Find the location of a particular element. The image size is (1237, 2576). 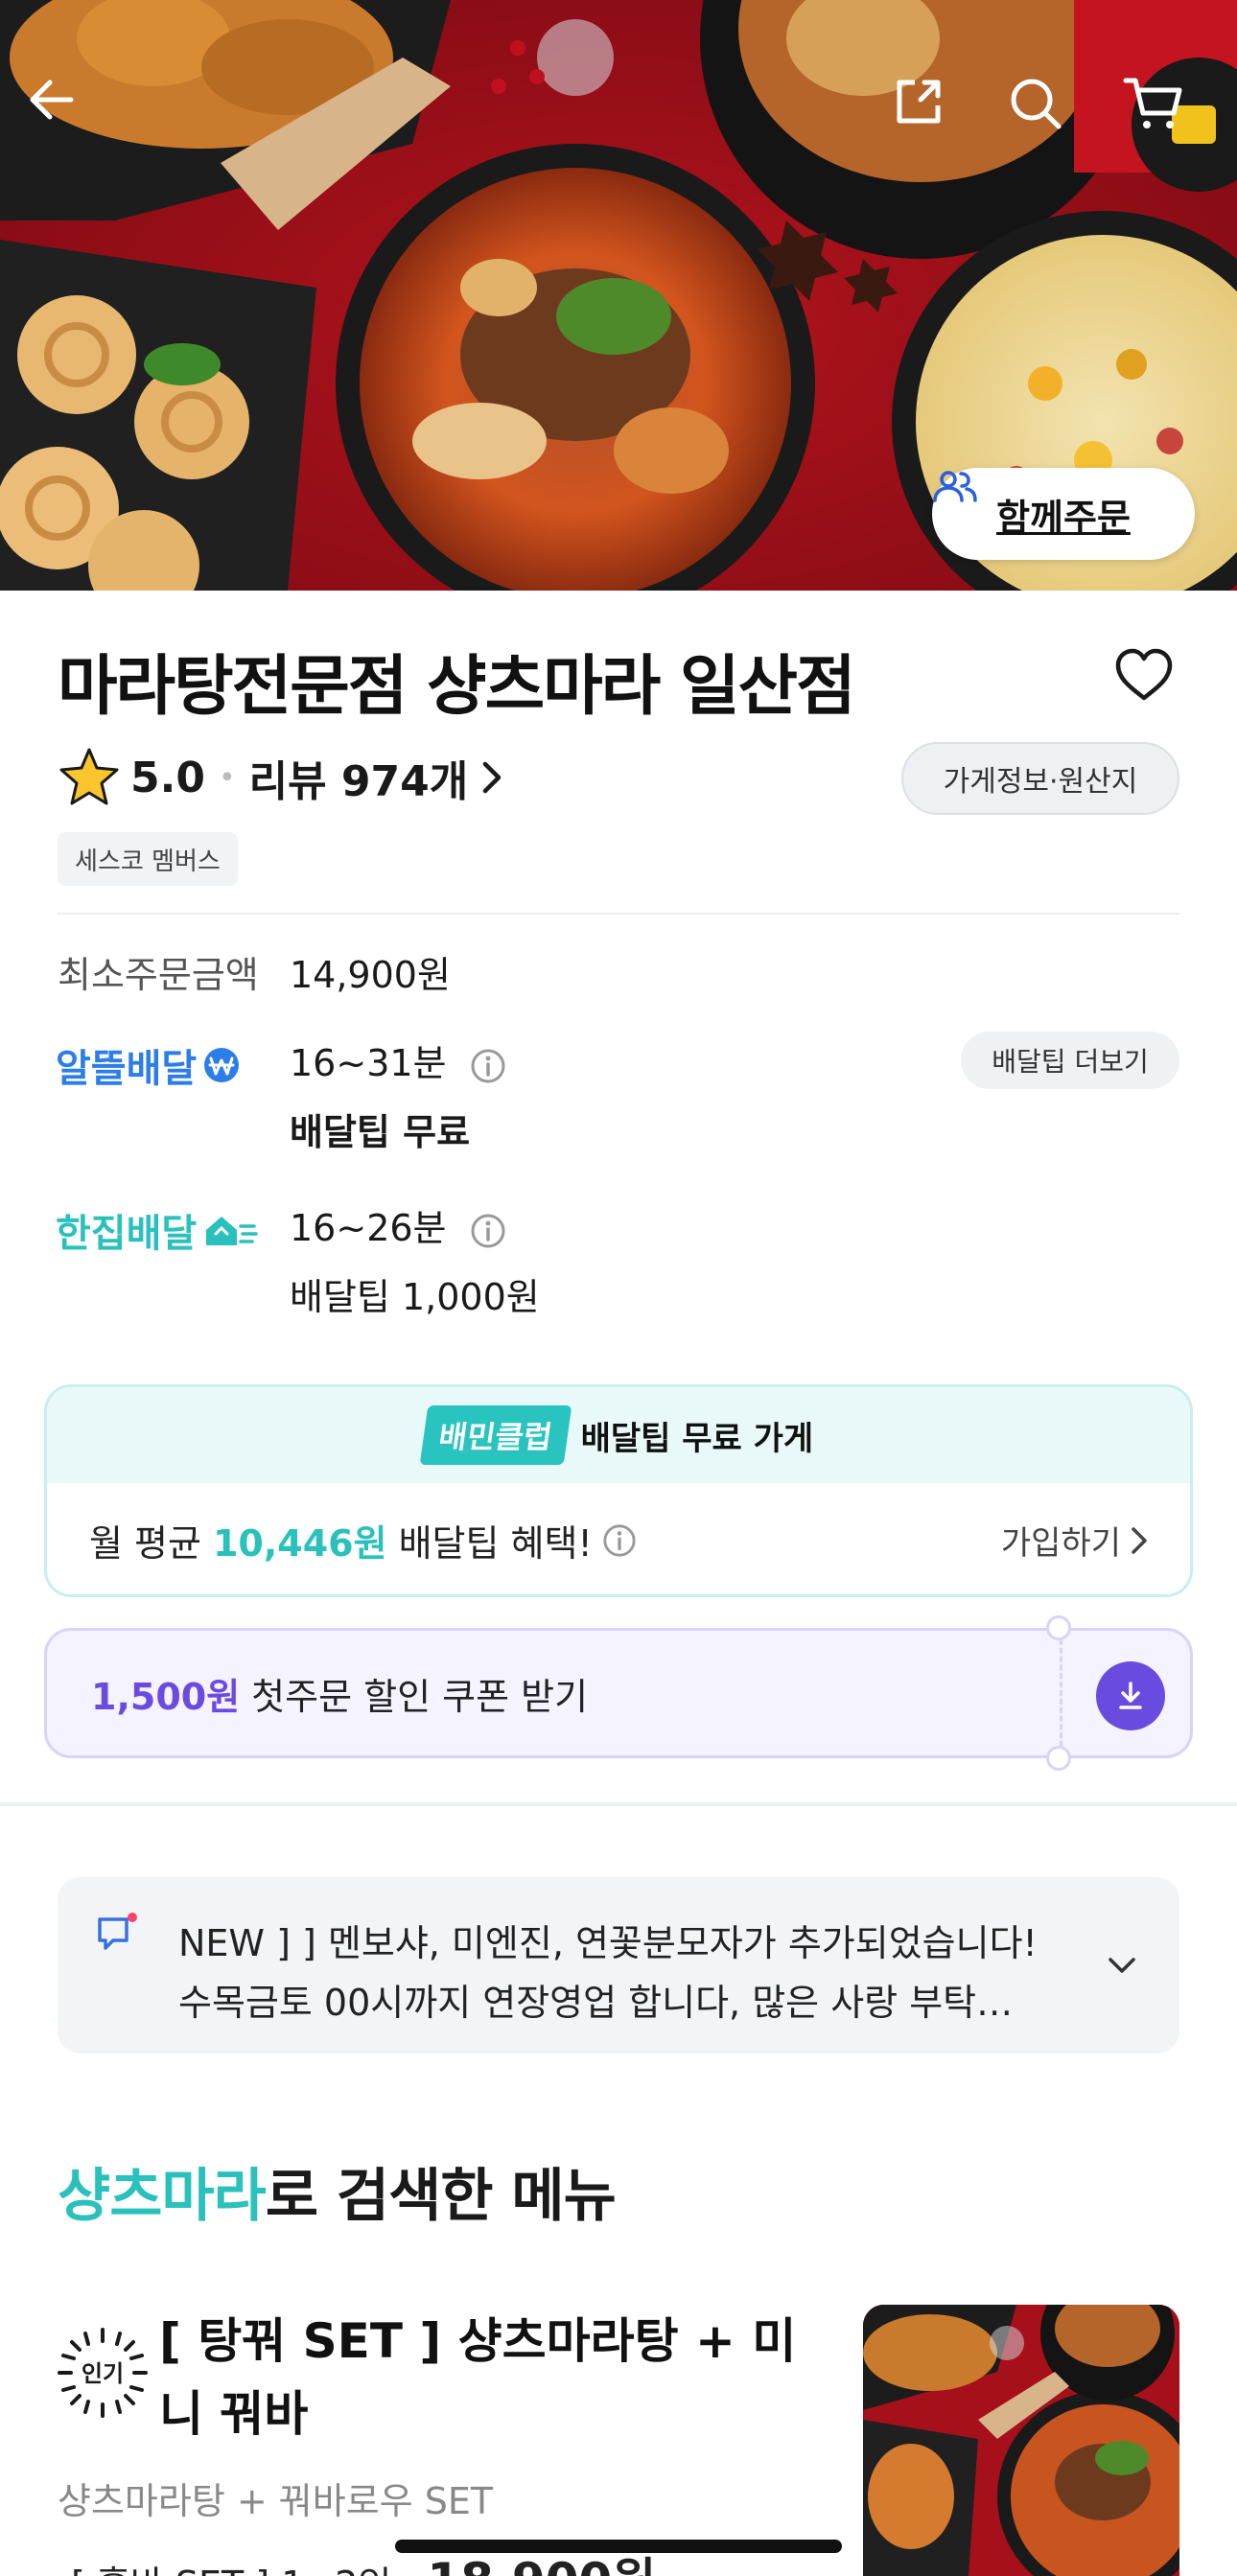

divider is located at coordinates (618, 914).